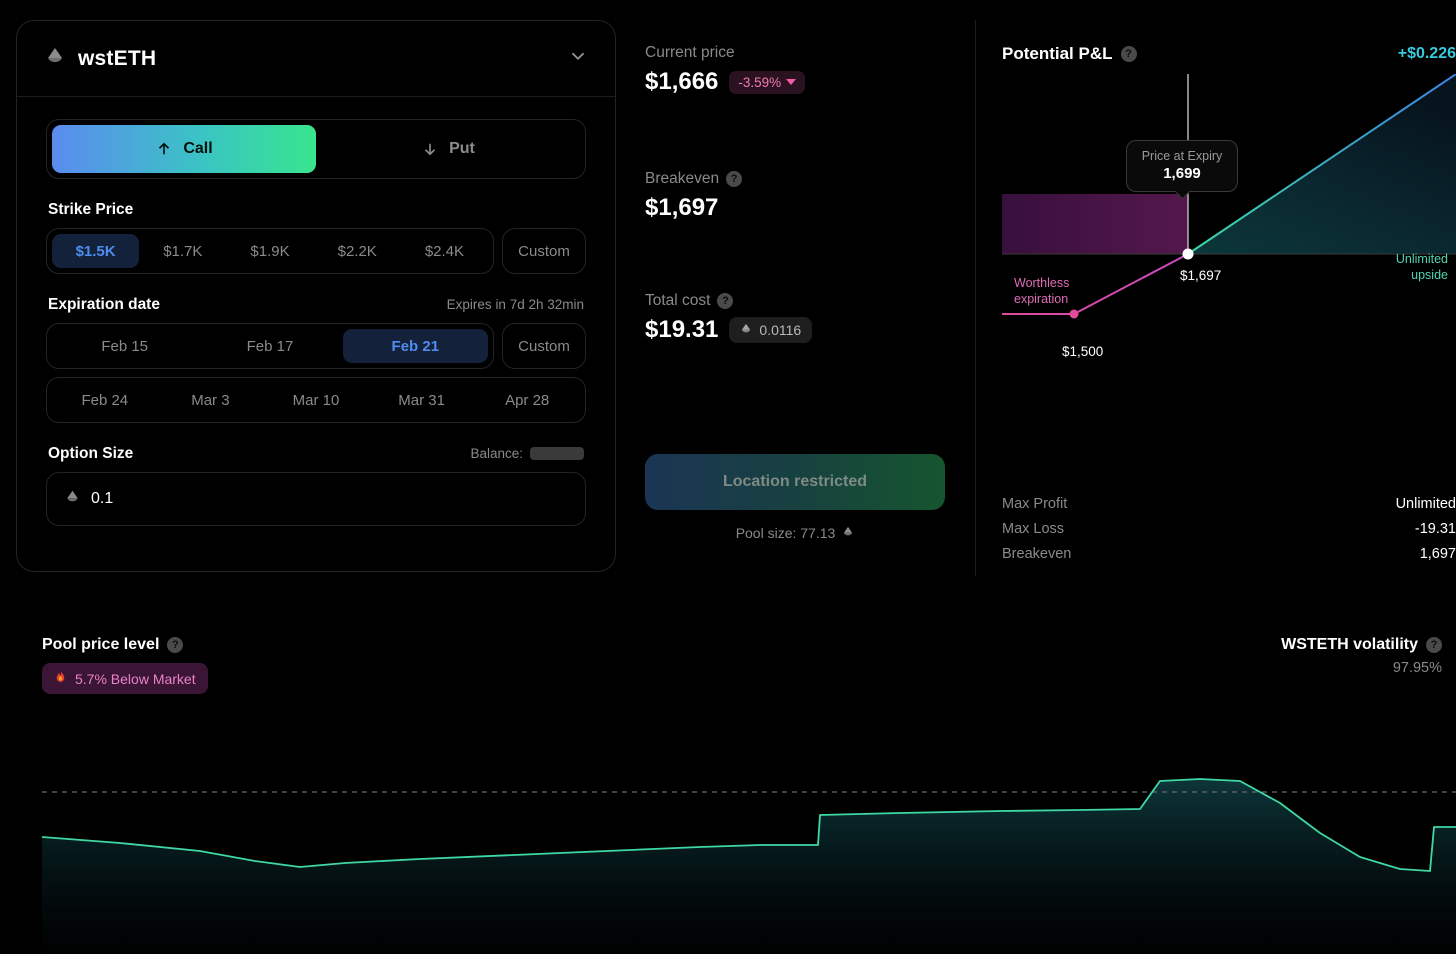 The image size is (1456, 954). I want to click on breakeven-marker-dot, so click(1188, 254).